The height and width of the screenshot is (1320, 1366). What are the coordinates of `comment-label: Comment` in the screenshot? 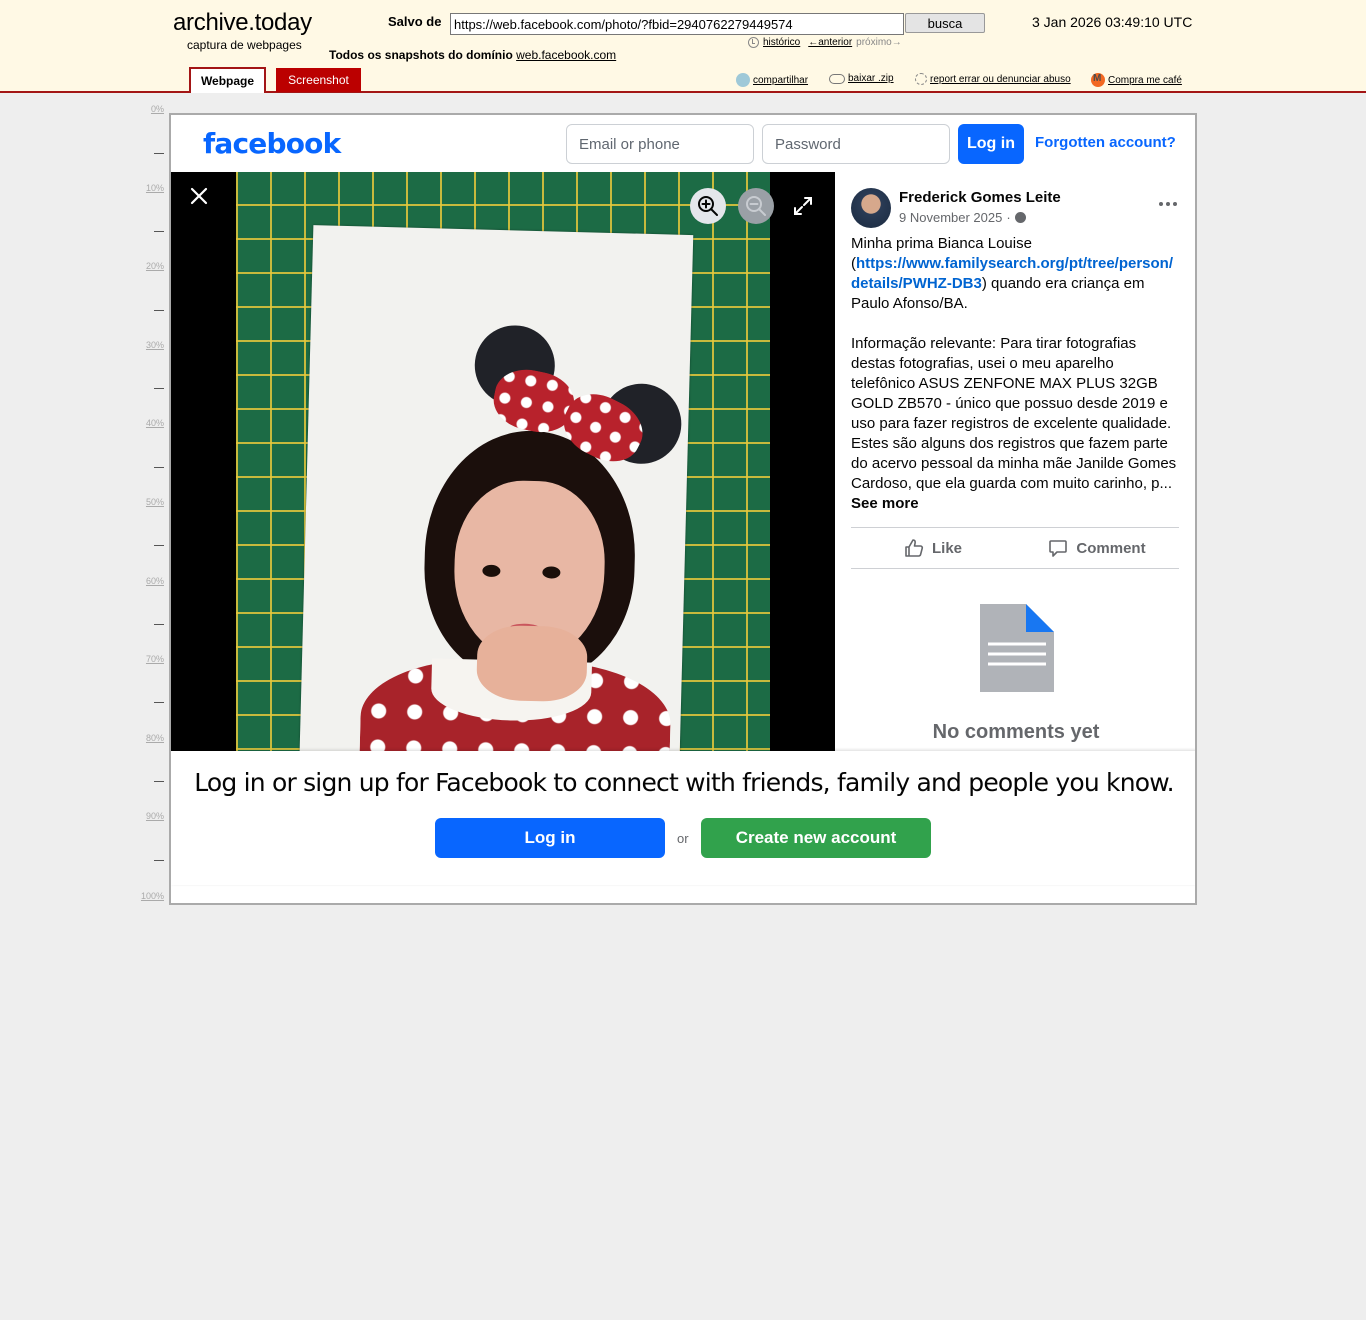 It's located at (1111, 548).